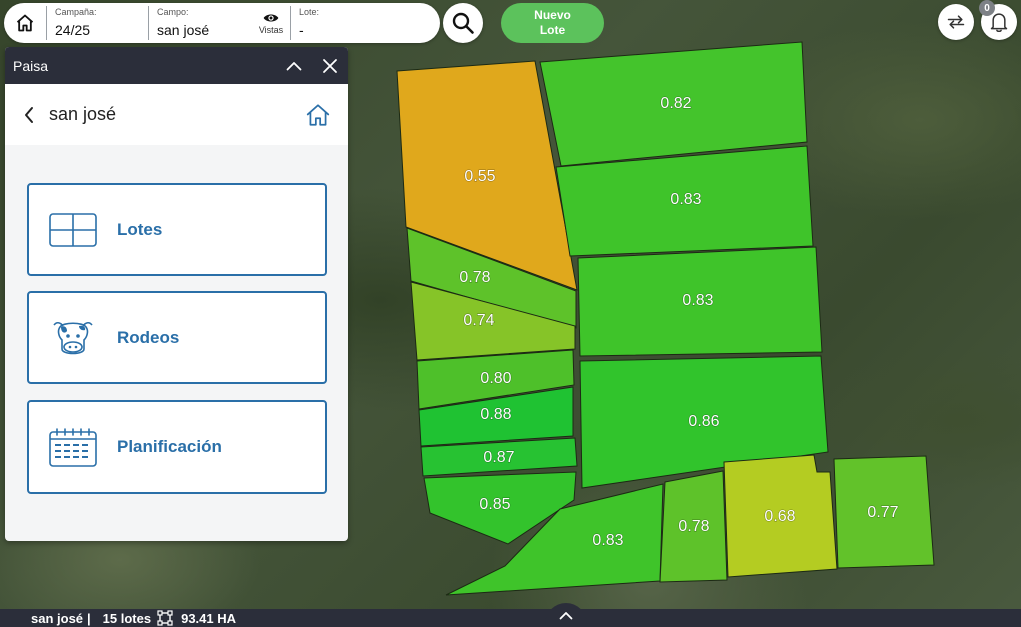 This screenshot has width=1021, height=627. What do you see at coordinates (83, 114) in the screenshot?
I see `campo-title: san josé` at bounding box center [83, 114].